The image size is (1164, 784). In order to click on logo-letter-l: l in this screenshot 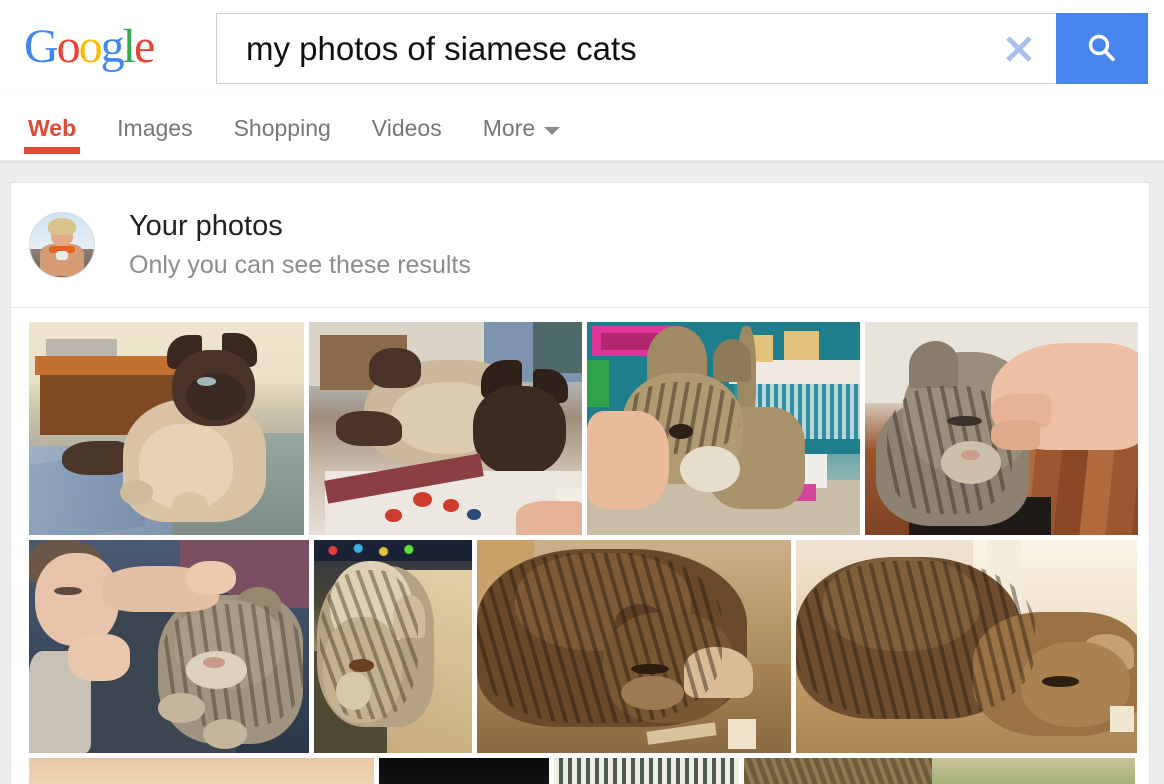, I will do `click(129, 46)`.